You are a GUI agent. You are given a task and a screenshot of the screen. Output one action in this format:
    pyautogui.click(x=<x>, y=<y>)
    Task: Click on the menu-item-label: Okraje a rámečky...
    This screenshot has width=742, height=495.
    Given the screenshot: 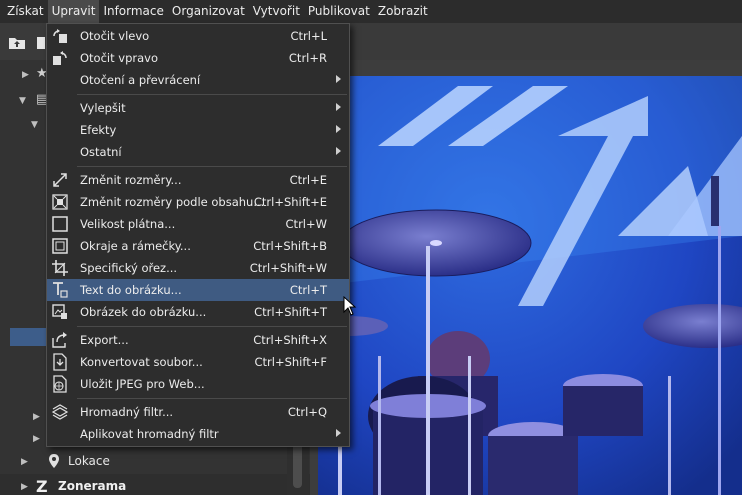 What is the action you would take?
    pyautogui.click(x=135, y=246)
    